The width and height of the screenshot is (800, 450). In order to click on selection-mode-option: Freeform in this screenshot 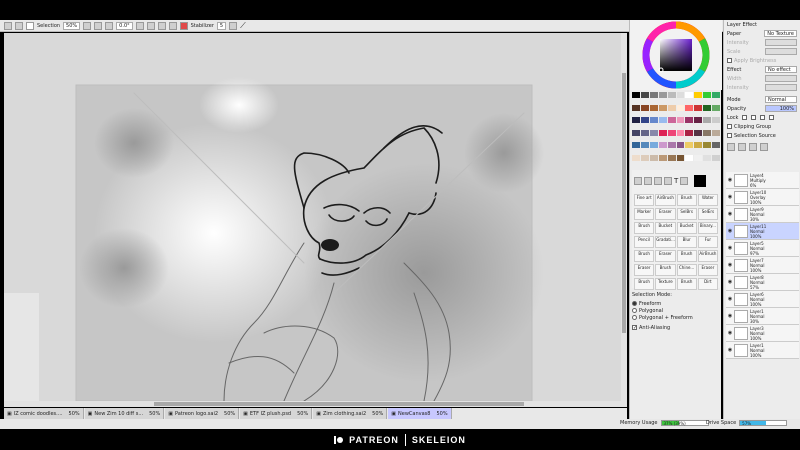, I will do `click(676, 303)`.